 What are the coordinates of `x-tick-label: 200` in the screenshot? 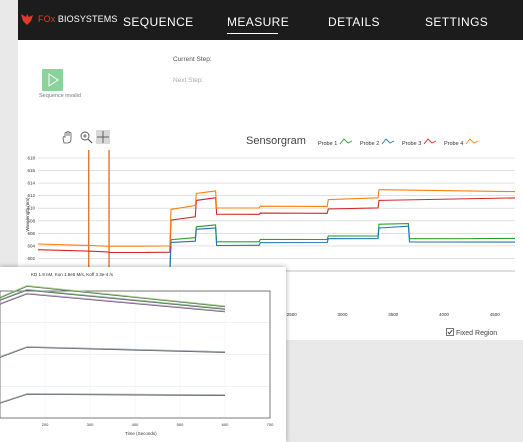 It's located at (45, 424).